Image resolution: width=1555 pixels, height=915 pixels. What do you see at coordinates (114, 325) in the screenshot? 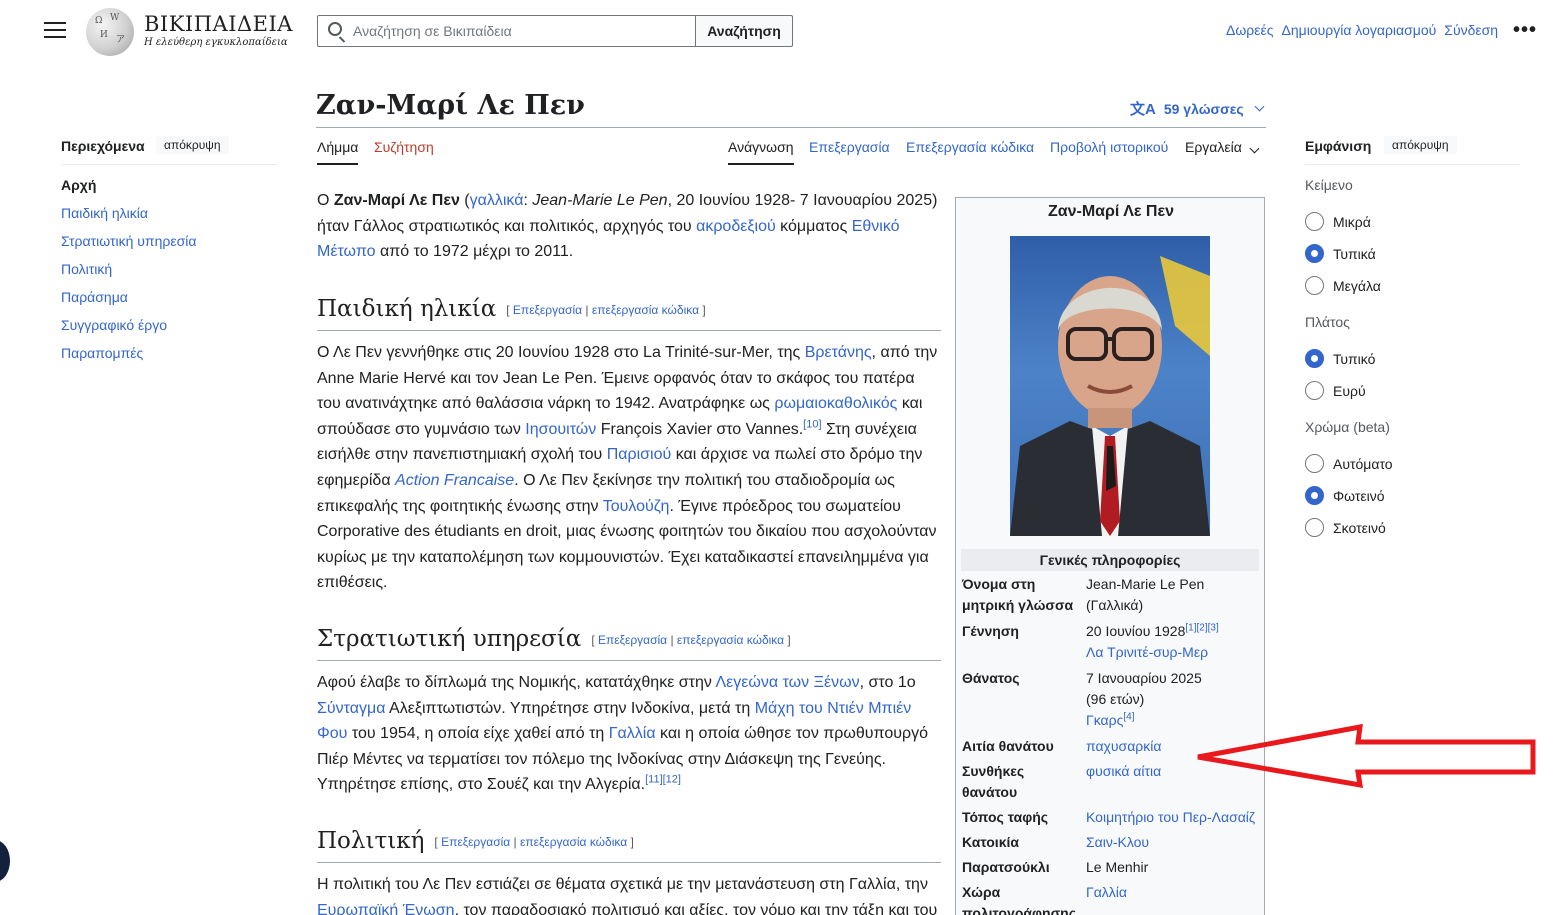
I see `toc-item-writings: Συγγραφικό έργο` at bounding box center [114, 325].